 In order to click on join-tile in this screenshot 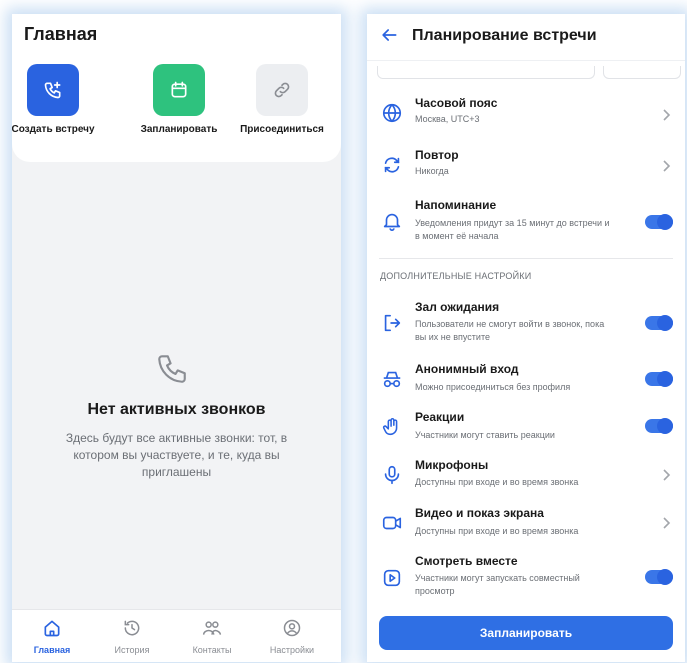, I will do `click(282, 90)`.